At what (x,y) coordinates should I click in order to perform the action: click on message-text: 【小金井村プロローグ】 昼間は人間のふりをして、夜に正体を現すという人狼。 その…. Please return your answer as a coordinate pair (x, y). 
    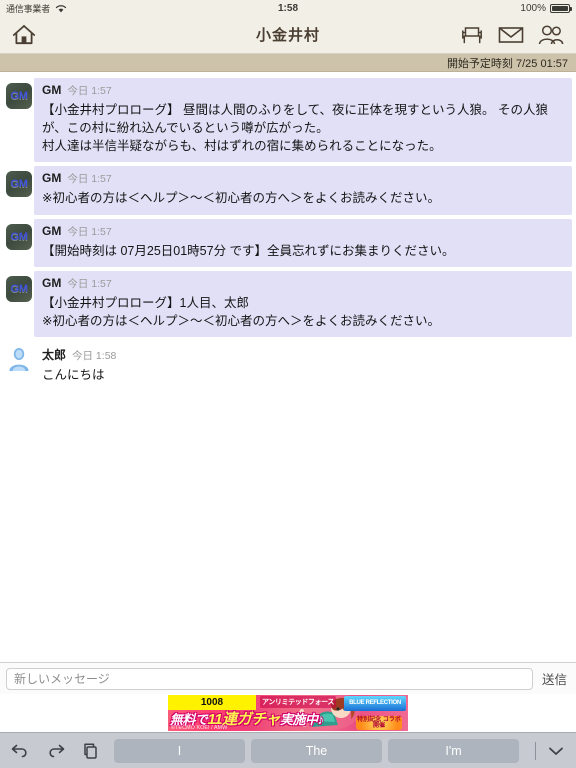
    Looking at the image, I should click on (295, 128).